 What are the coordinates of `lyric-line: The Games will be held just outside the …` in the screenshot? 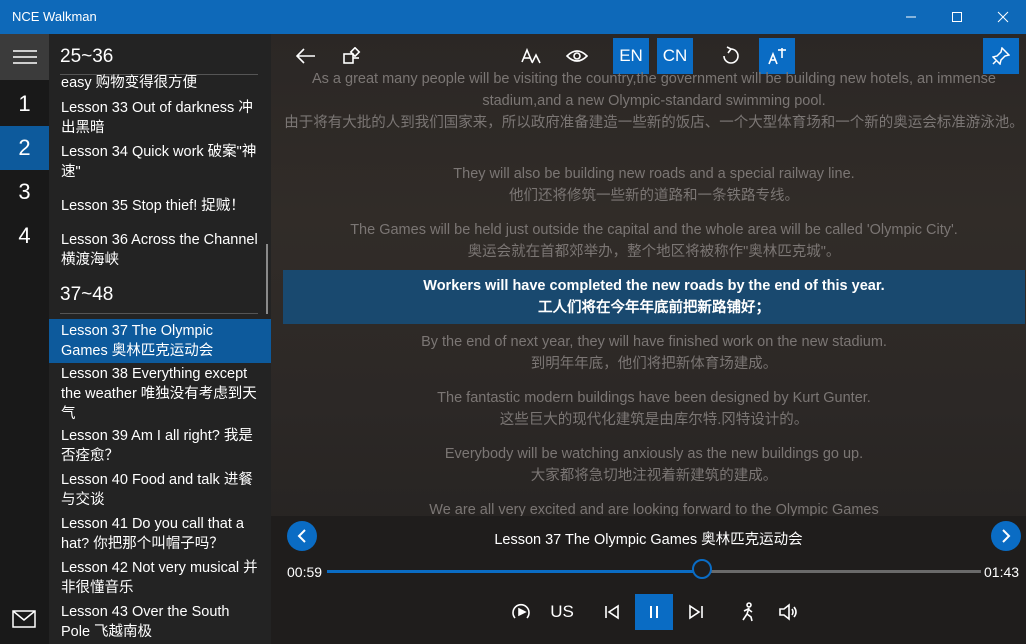 It's located at (654, 241).